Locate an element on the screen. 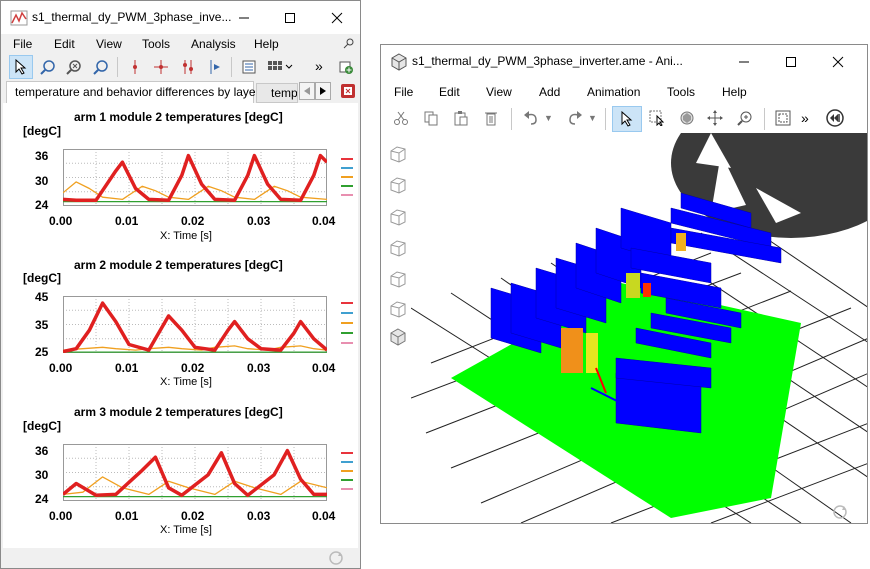 This screenshot has width=870, height=569. maximize-button is located at coordinates (290, 17).